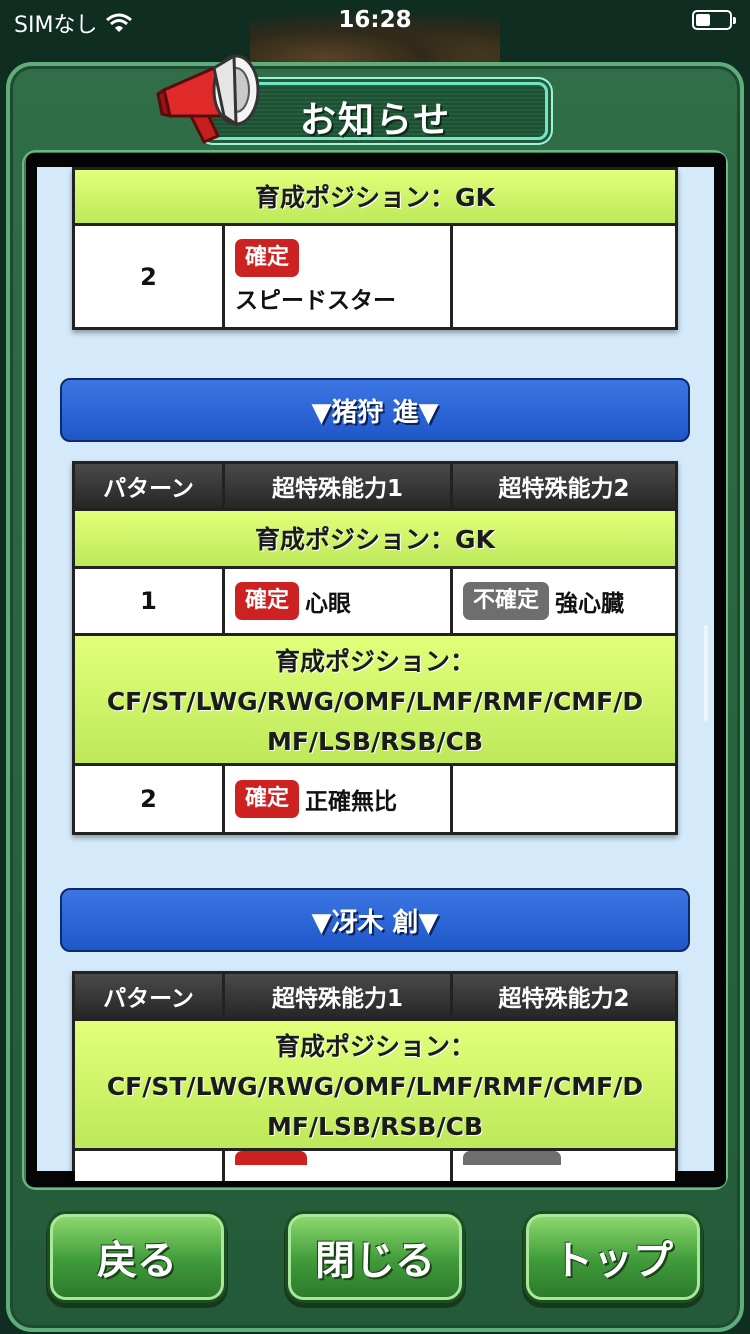 The image size is (750, 1334). I want to click on pattern-cell, so click(150, 1166).